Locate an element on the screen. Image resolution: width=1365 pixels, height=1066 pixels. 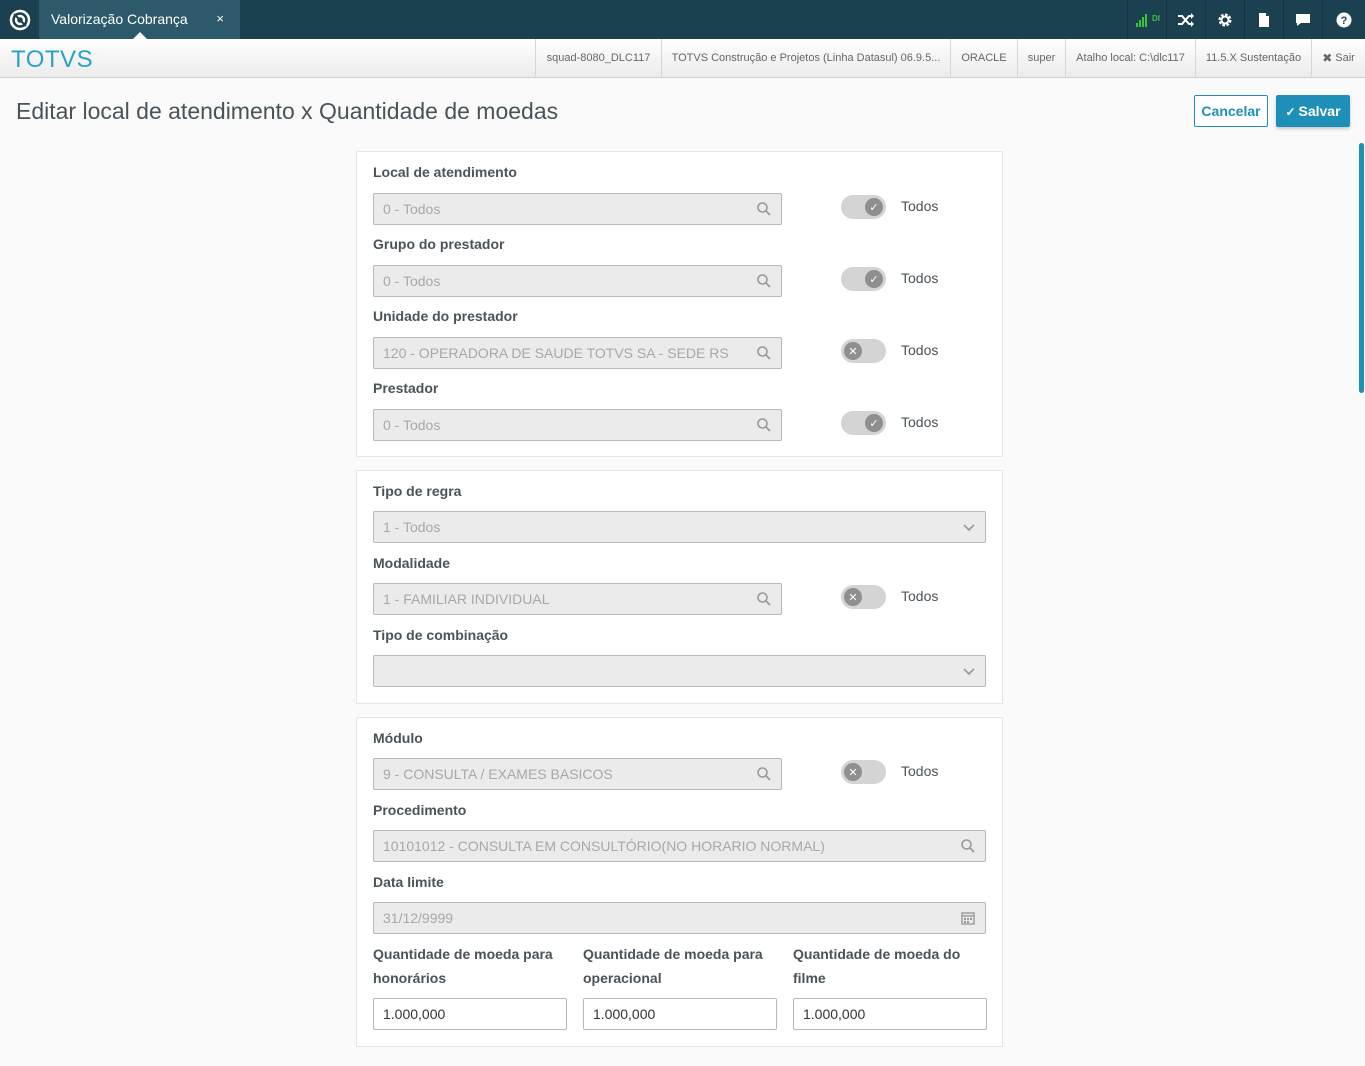
tab-valorizacao-cobranca: Valorização Cobrança × is located at coordinates (139, 19).